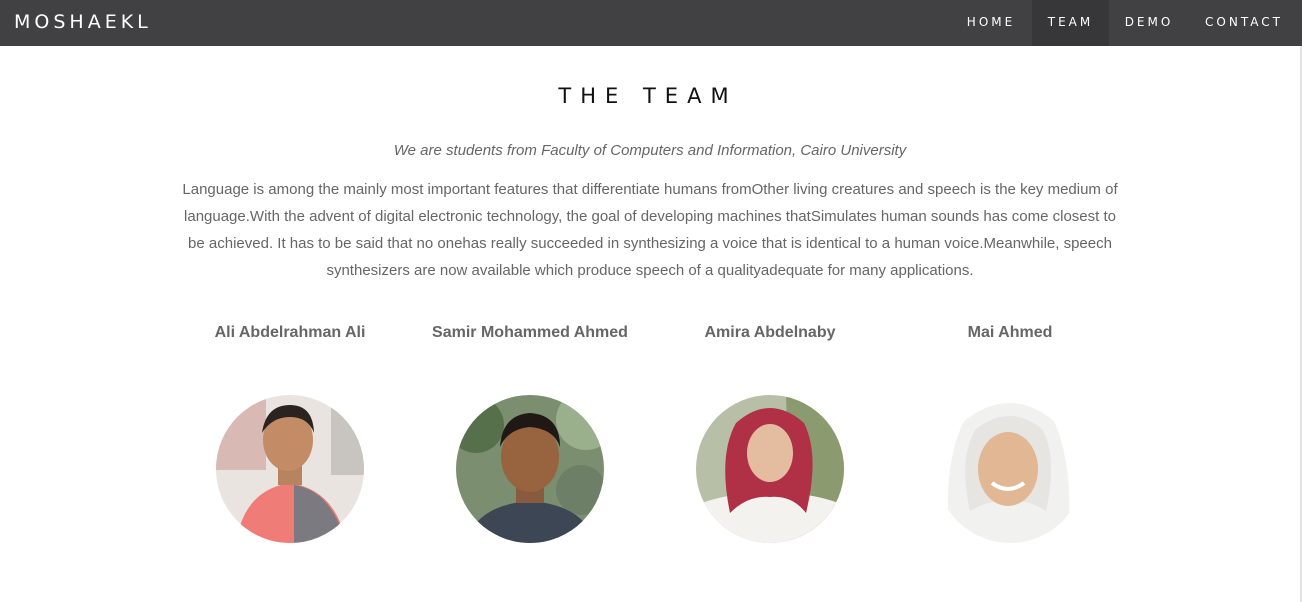 The height and width of the screenshot is (602, 1302). I want to click on nav-item-demo: DEMO, so click(1149, 23).